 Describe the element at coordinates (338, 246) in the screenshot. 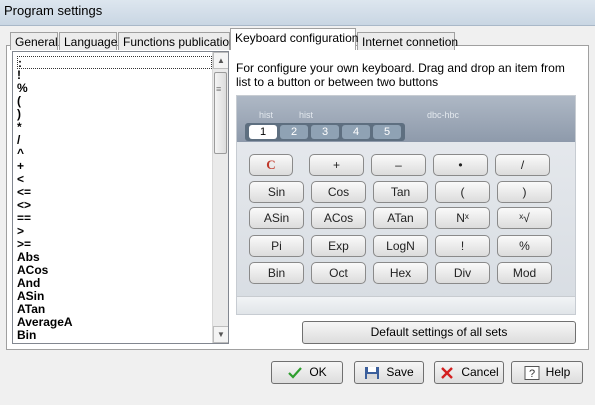

I see `calc-key: Exp` at that location.